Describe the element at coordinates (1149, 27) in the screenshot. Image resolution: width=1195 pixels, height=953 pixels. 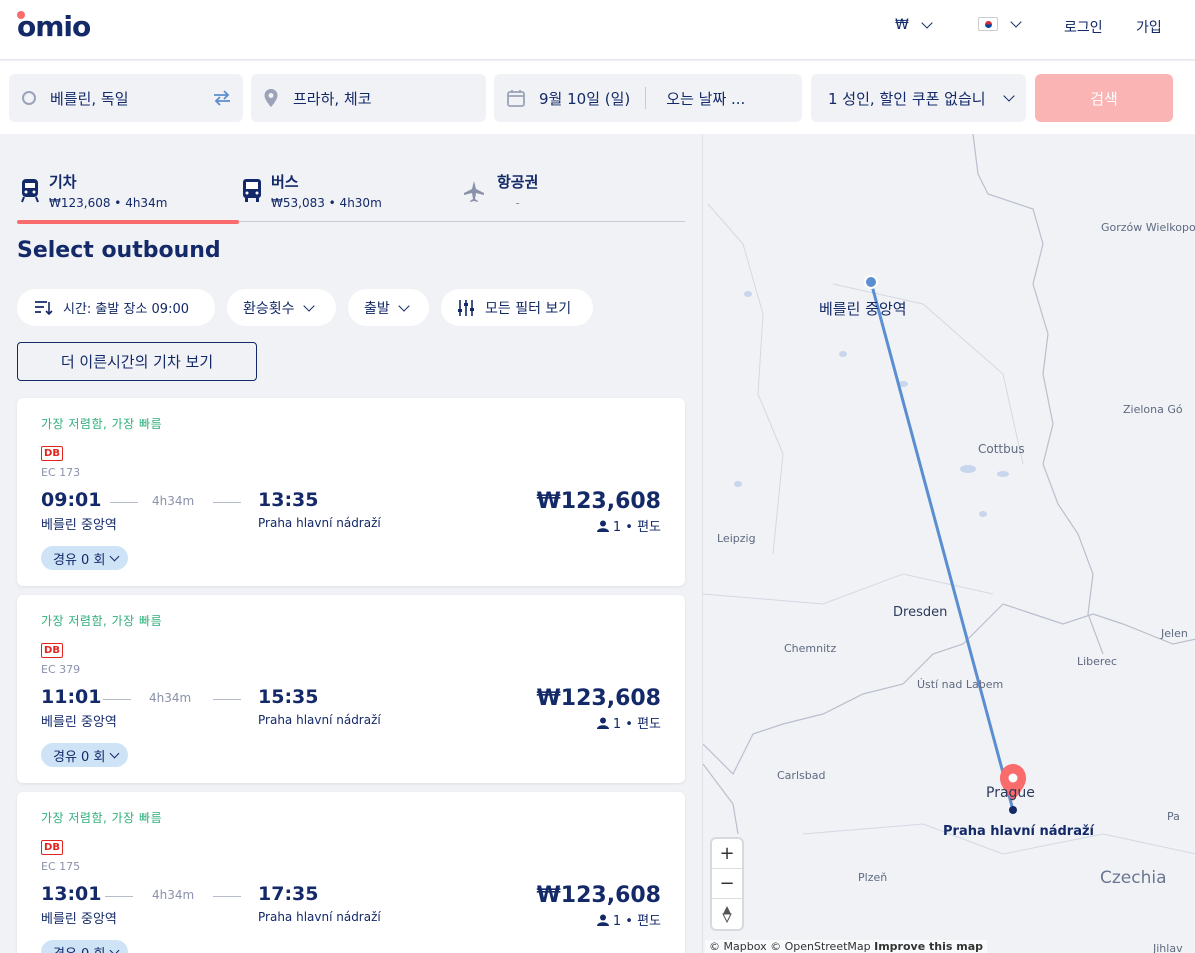
I see `signup-link: 가입` at that location.